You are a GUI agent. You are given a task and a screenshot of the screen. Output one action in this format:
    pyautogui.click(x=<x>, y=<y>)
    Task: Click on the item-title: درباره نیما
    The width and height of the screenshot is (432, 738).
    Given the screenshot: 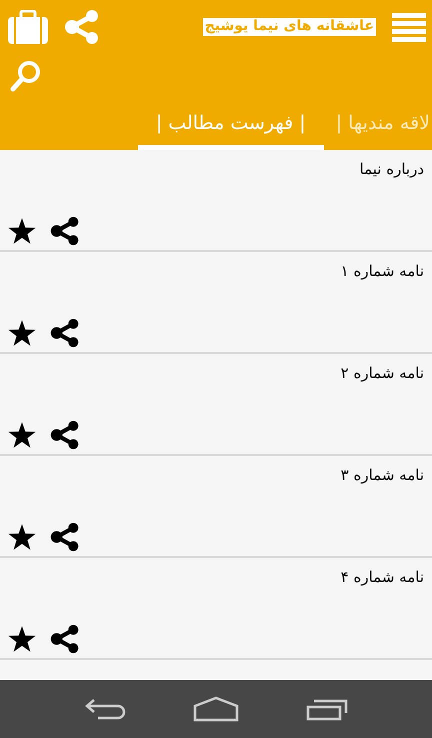 What is the action you would take?
    pyautogui.click(x=392, y=169)
    